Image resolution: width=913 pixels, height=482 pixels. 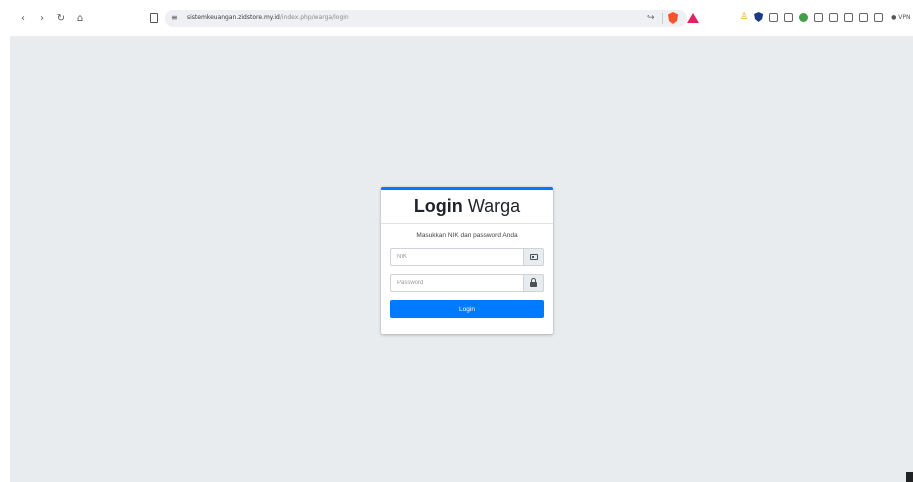 I want to click on card-header: Login Warga, so click(x=467, y=207).